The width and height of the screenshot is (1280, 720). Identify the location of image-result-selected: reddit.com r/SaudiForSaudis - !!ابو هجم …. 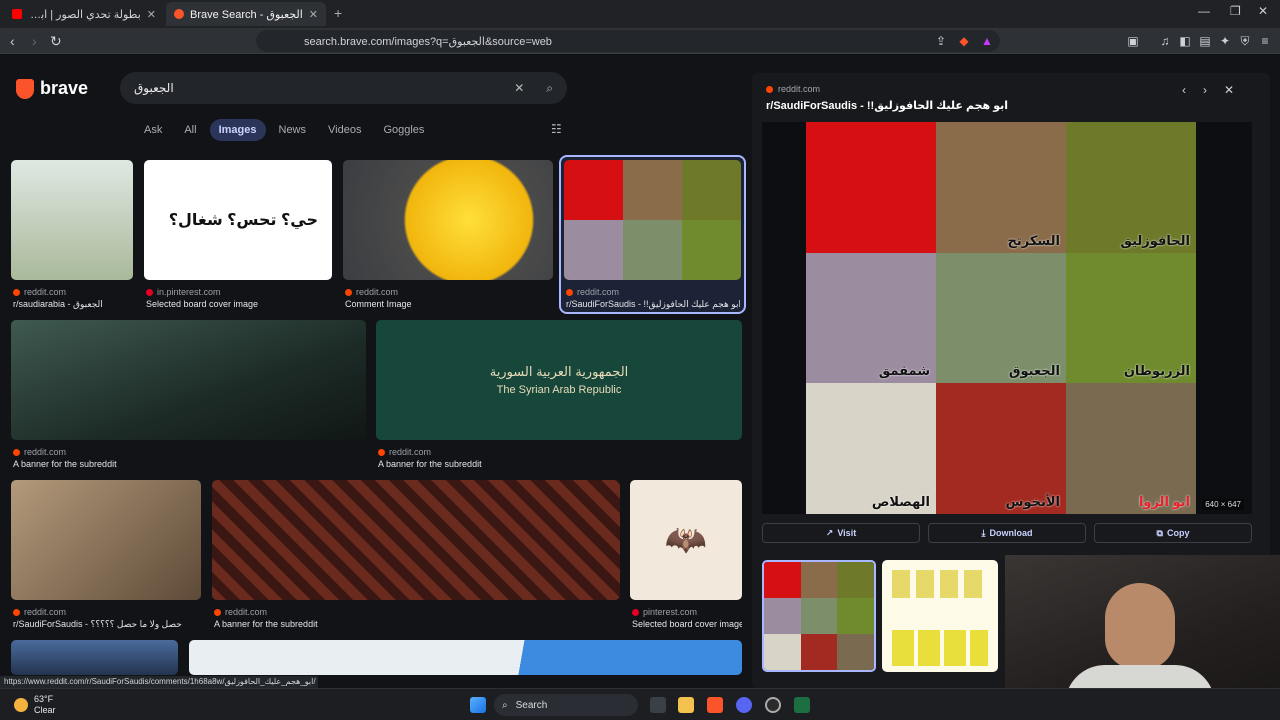
(652, 234).